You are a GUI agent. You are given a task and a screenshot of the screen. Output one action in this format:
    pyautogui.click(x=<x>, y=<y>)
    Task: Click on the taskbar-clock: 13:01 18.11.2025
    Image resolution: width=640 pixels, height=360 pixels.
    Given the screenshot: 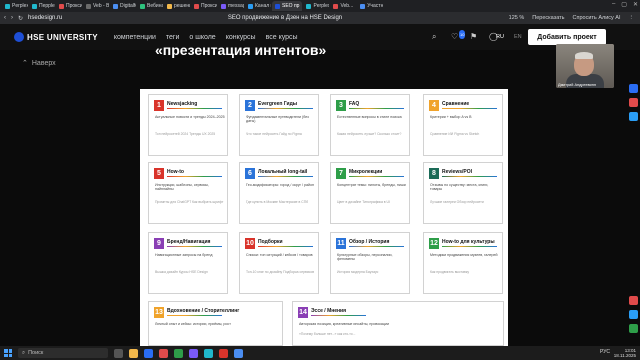 What is the action you would take?
    pyautogui.click(x=625, y=353)
    